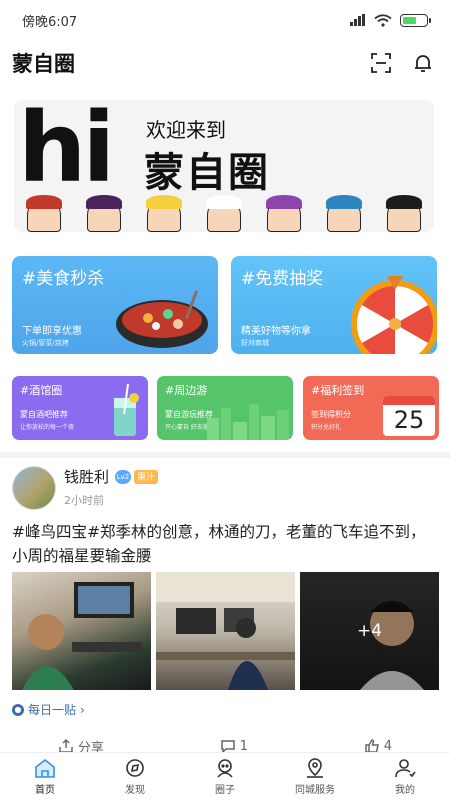  What do you see at coordinates (115, 305) in the screenshot?
I see `promo-food-card: #美食秒杀 下单即享优惠 火锅/冒菜/烧烤` at bounding box center [115, 305].